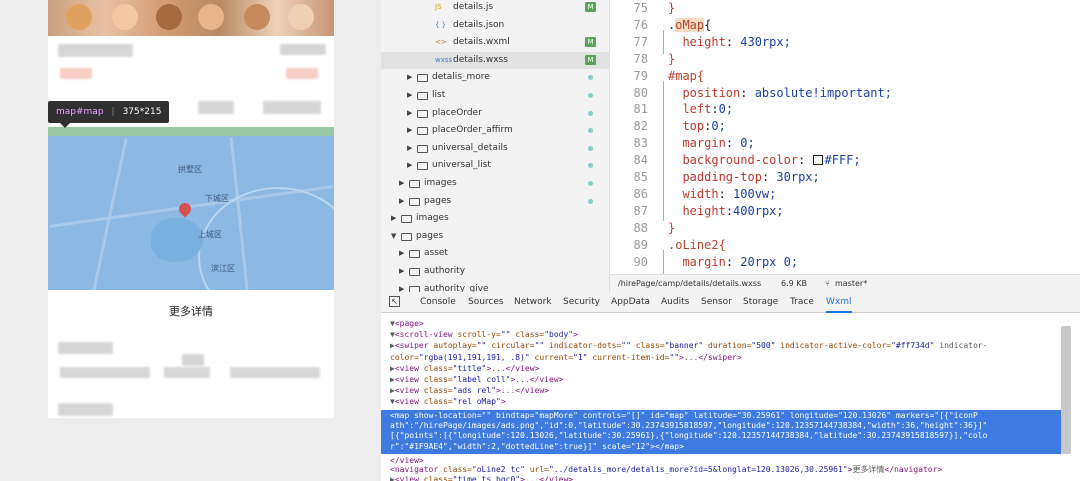  I want to click on code-line: margin: 0;, so click(711, 143).